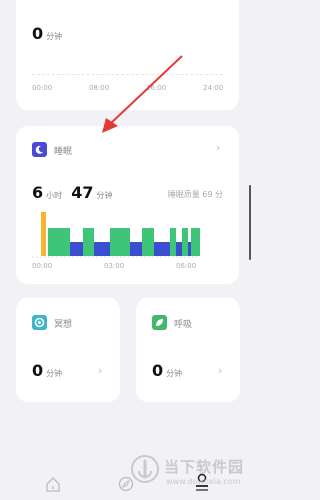 This screenshot has height=500, width=320. Describe the element at coordinates (145, 469) in the screenshot. I see `watermark-logo-icon` at that location.